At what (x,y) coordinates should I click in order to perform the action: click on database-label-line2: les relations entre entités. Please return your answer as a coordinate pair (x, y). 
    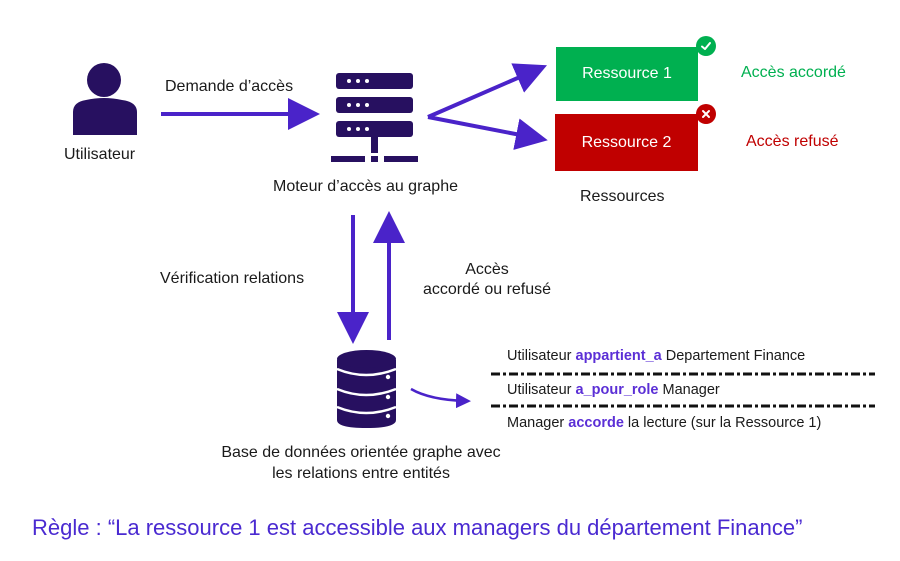
    Looking at the image, I should click on (361, 473).